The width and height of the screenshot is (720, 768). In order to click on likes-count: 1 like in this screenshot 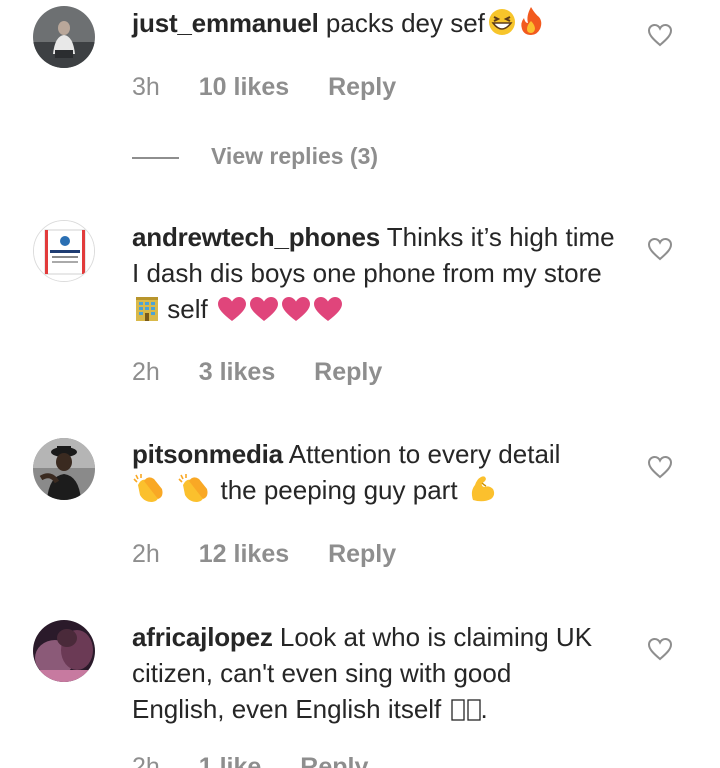, I will do `click(230, 760)`.